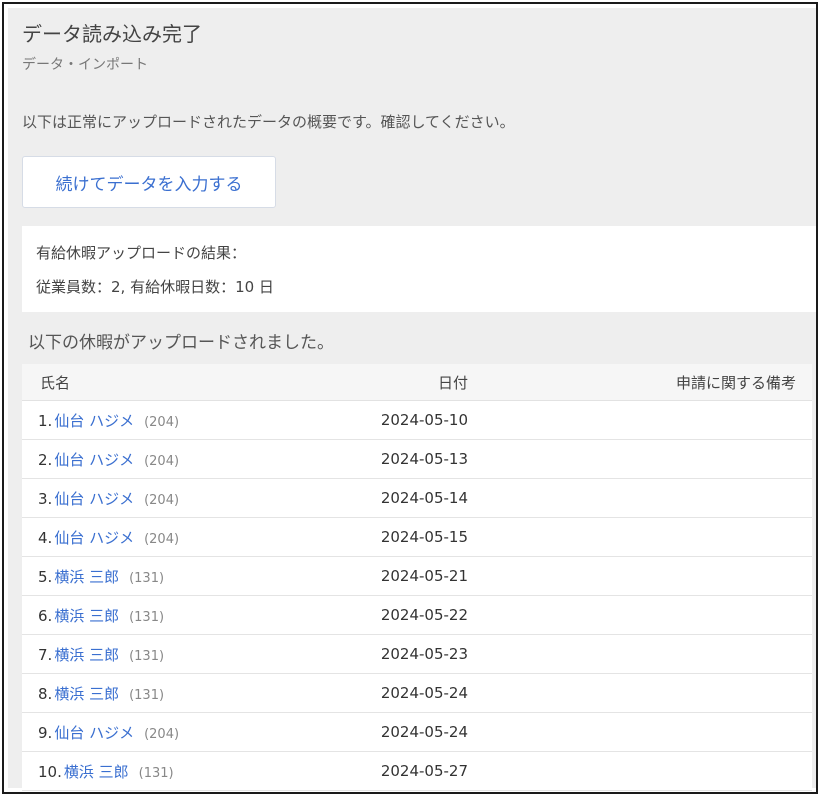 The image size is (820, 796). Describe the element at coordinates (155, 287) in the screenshot. I see `summary-counts: 従業員数：2, 有給休暇日数：10 日` at that location.